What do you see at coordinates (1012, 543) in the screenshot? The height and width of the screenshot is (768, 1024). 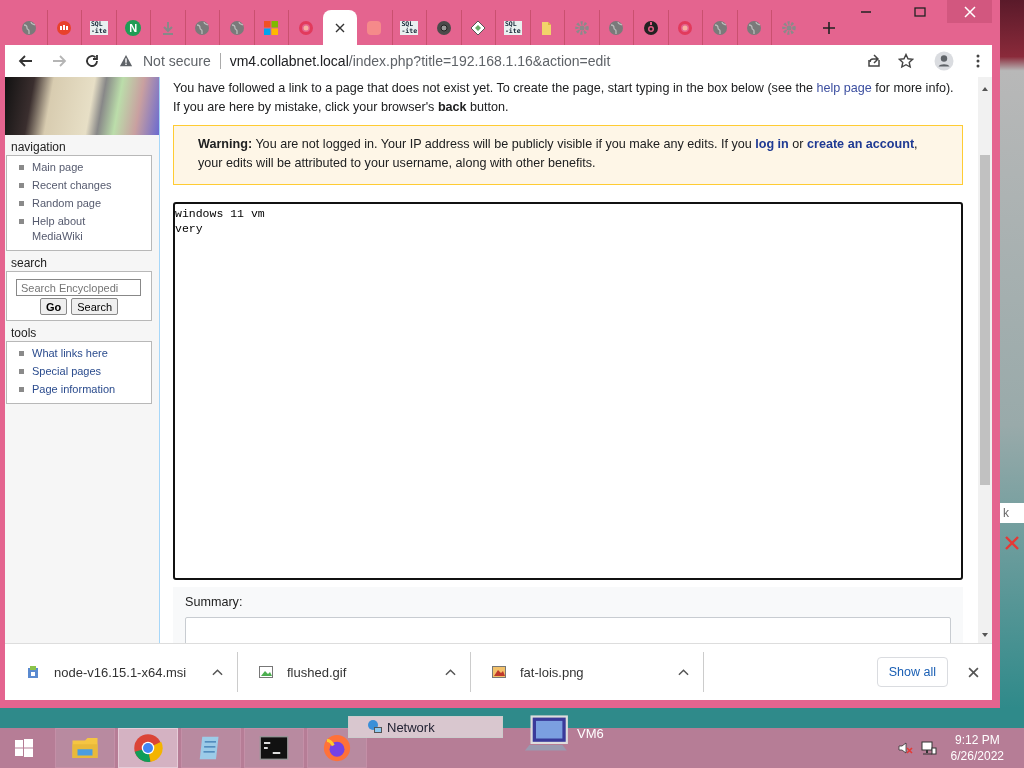 I see `x-mark-icon` at bounding box center [1012, 543].